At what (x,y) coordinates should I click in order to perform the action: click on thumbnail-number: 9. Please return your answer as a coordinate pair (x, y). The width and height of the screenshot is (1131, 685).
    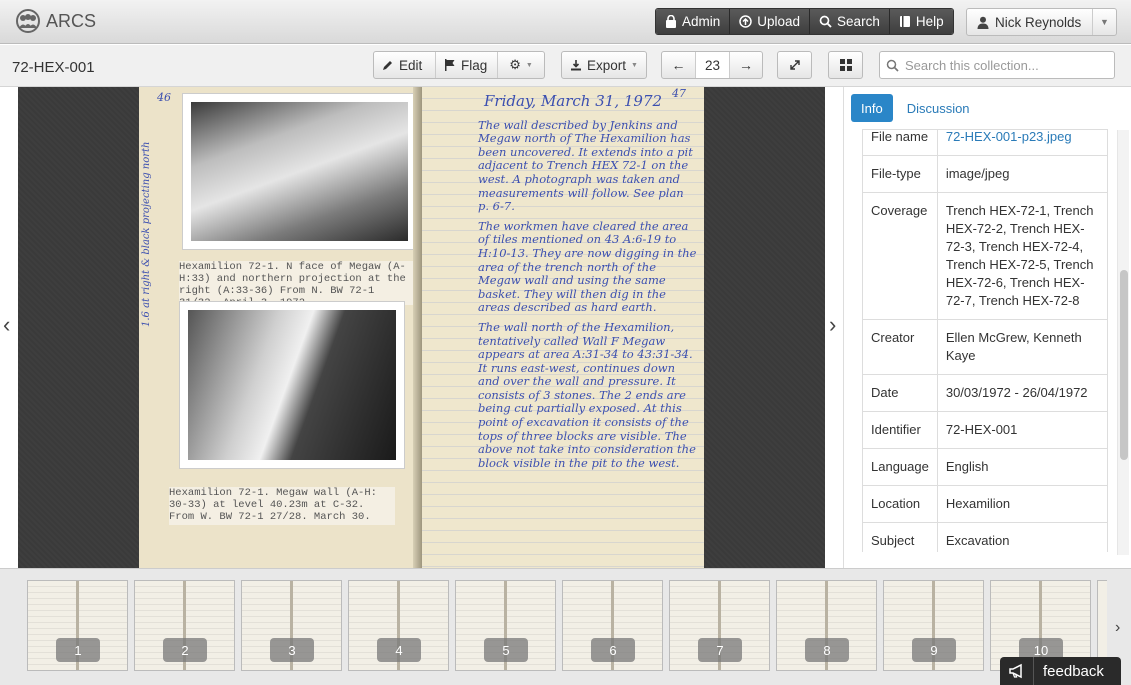
    Looking at the image, I should click on (934, 650).